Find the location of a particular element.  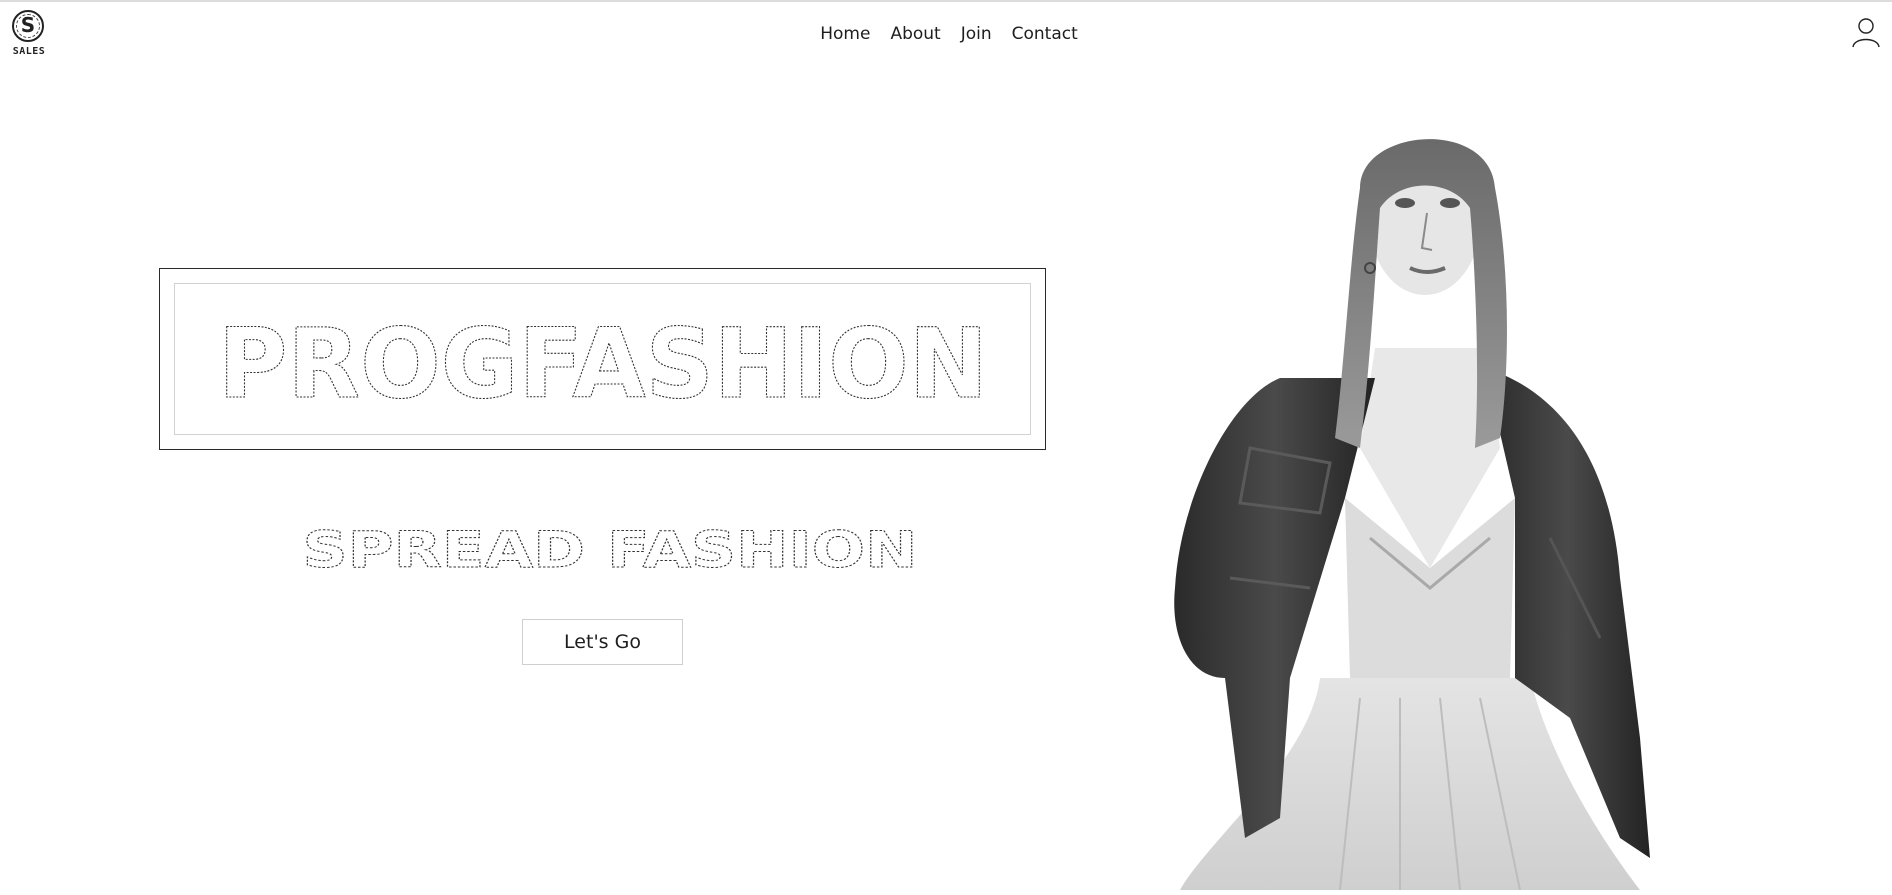

lets-go-button: Let's Go is located at coordinates (602, 642).